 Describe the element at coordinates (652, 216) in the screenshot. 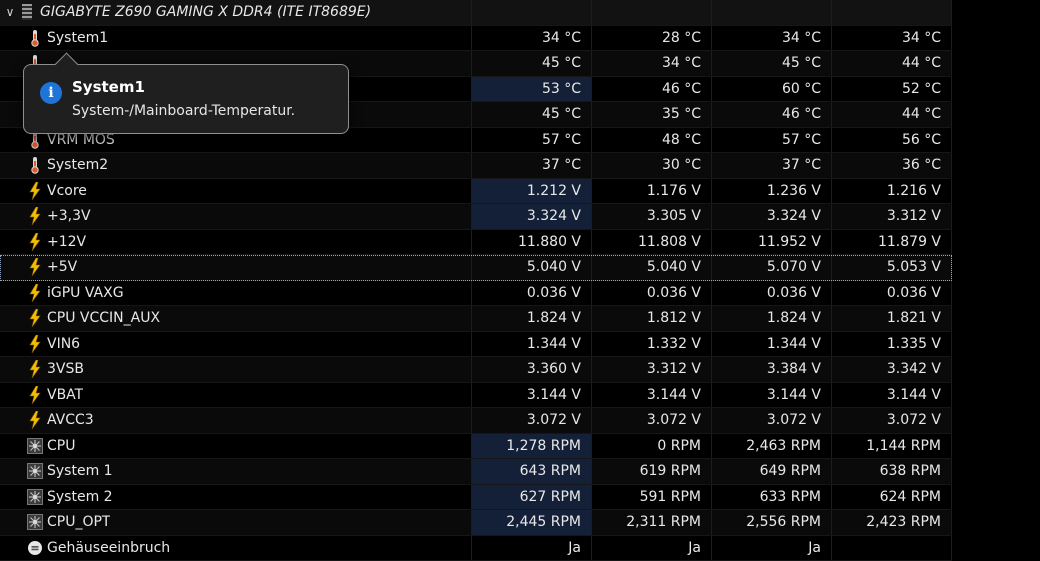

I see `sensor-value-cell: 3.305 V` at that location.